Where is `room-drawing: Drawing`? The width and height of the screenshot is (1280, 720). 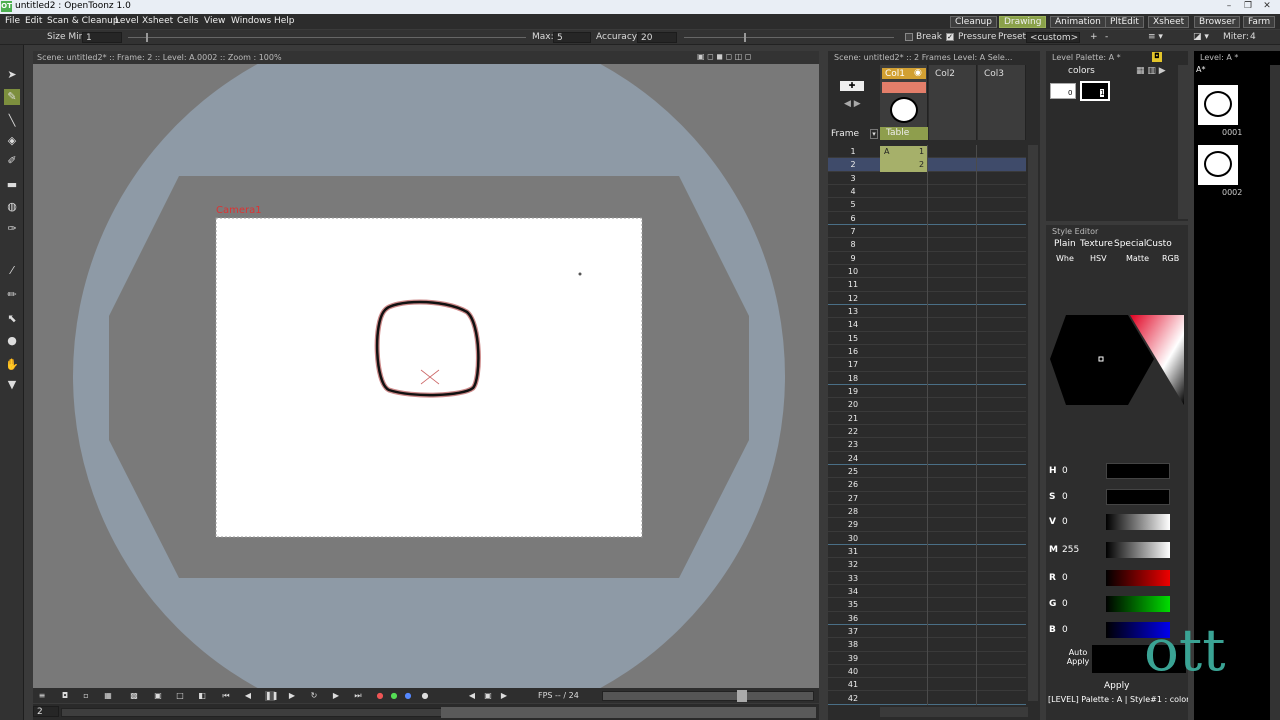 room-drawing: Drawing is located at coordinates (1023, 22).